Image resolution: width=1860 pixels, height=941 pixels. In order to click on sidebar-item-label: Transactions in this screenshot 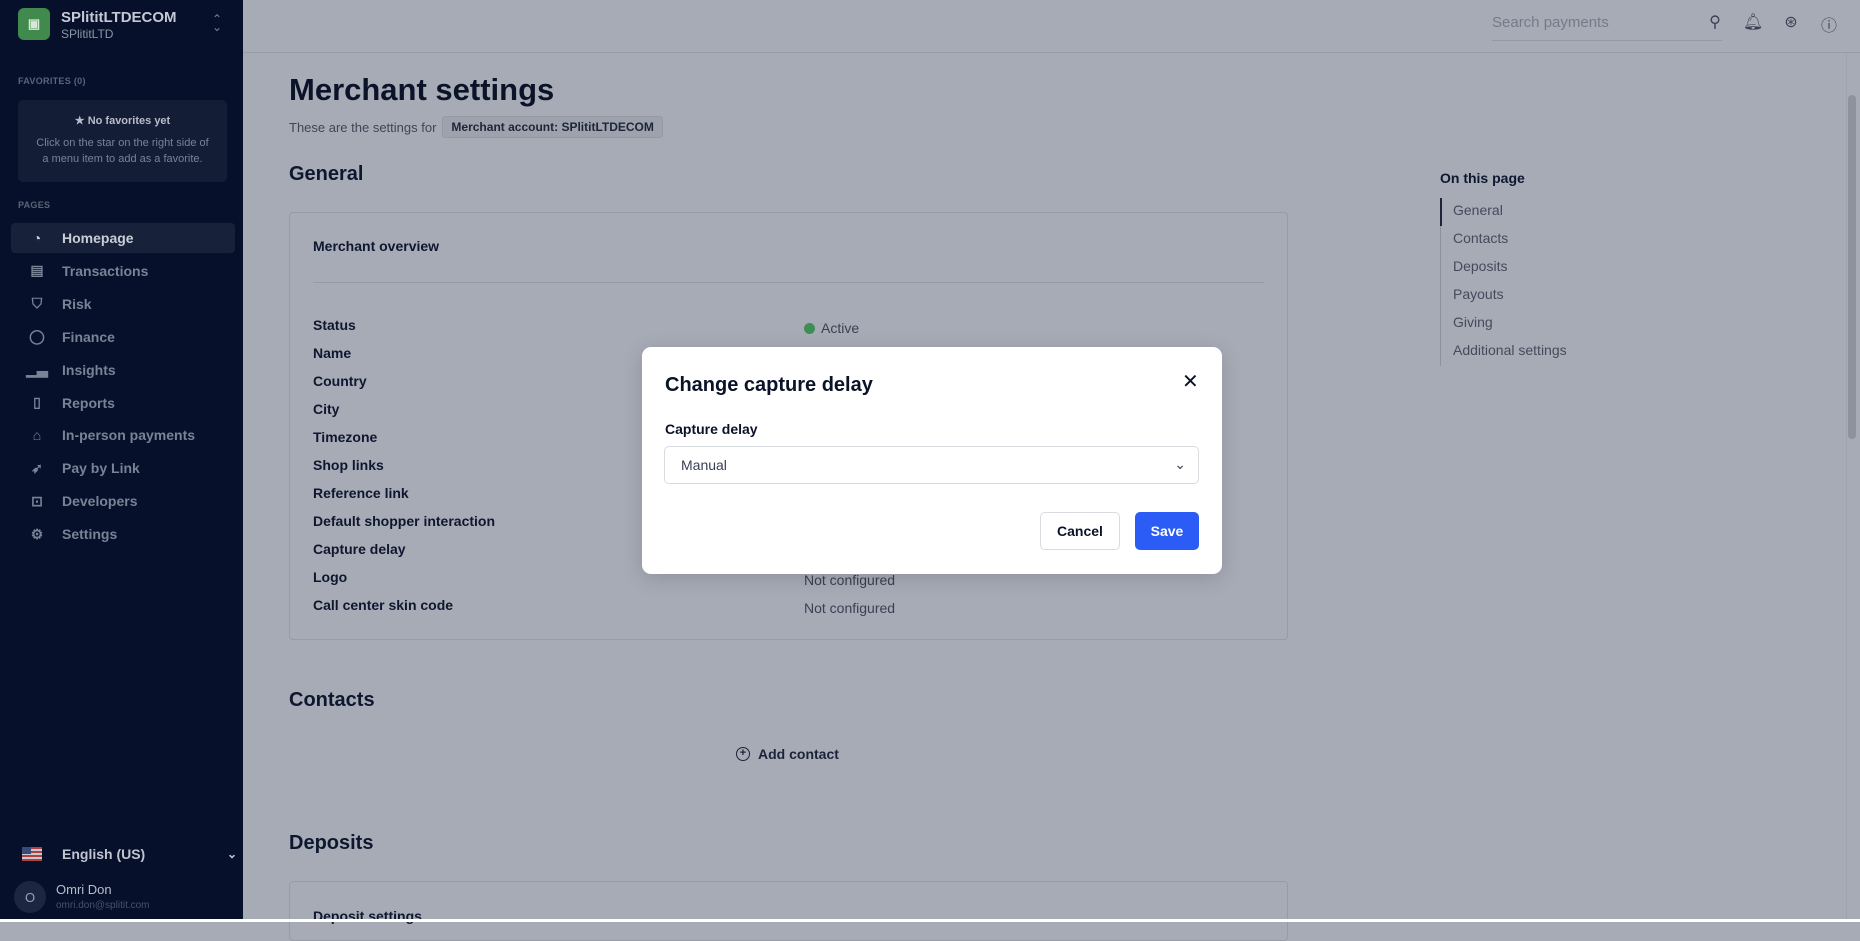, I will do `click(105, 270)`.